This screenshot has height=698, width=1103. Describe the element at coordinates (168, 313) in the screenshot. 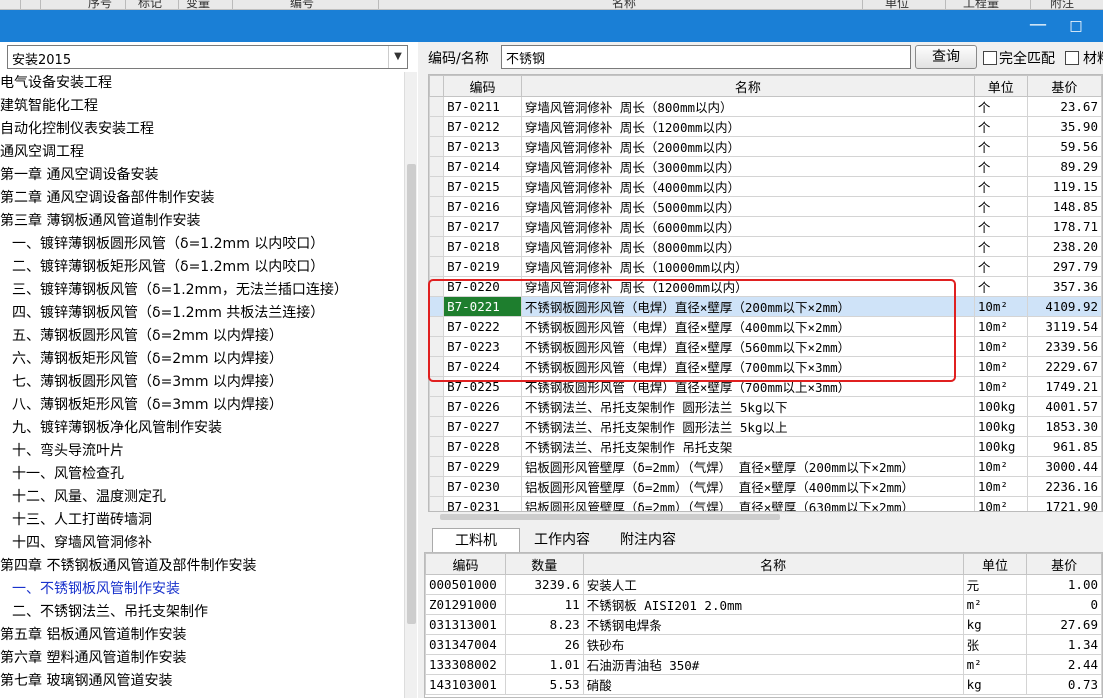

I see `tree-item: 四、镀锌薄钢板风管（δ=1.2mm 共板法兰连接）` at that location.